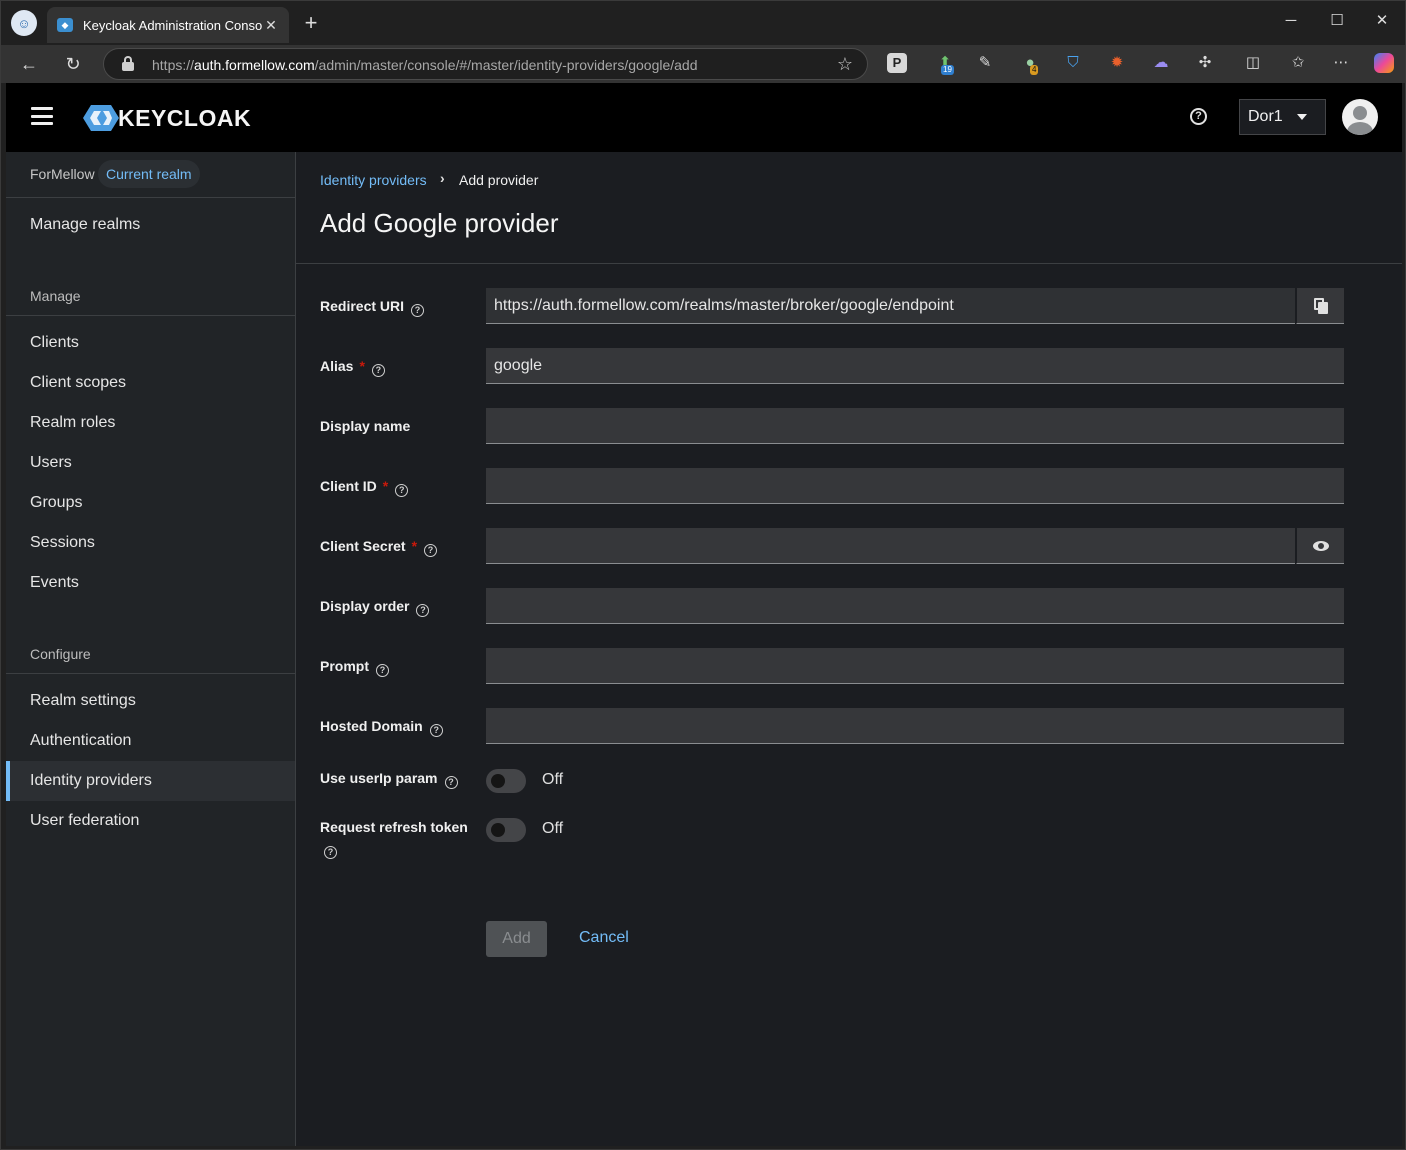 The image size is (1406, 1150). What do you see at coordinates (1117, 63) in the screenshot?
I see `extension-fox-icon: ✹` at bounding box center [1117, 63].